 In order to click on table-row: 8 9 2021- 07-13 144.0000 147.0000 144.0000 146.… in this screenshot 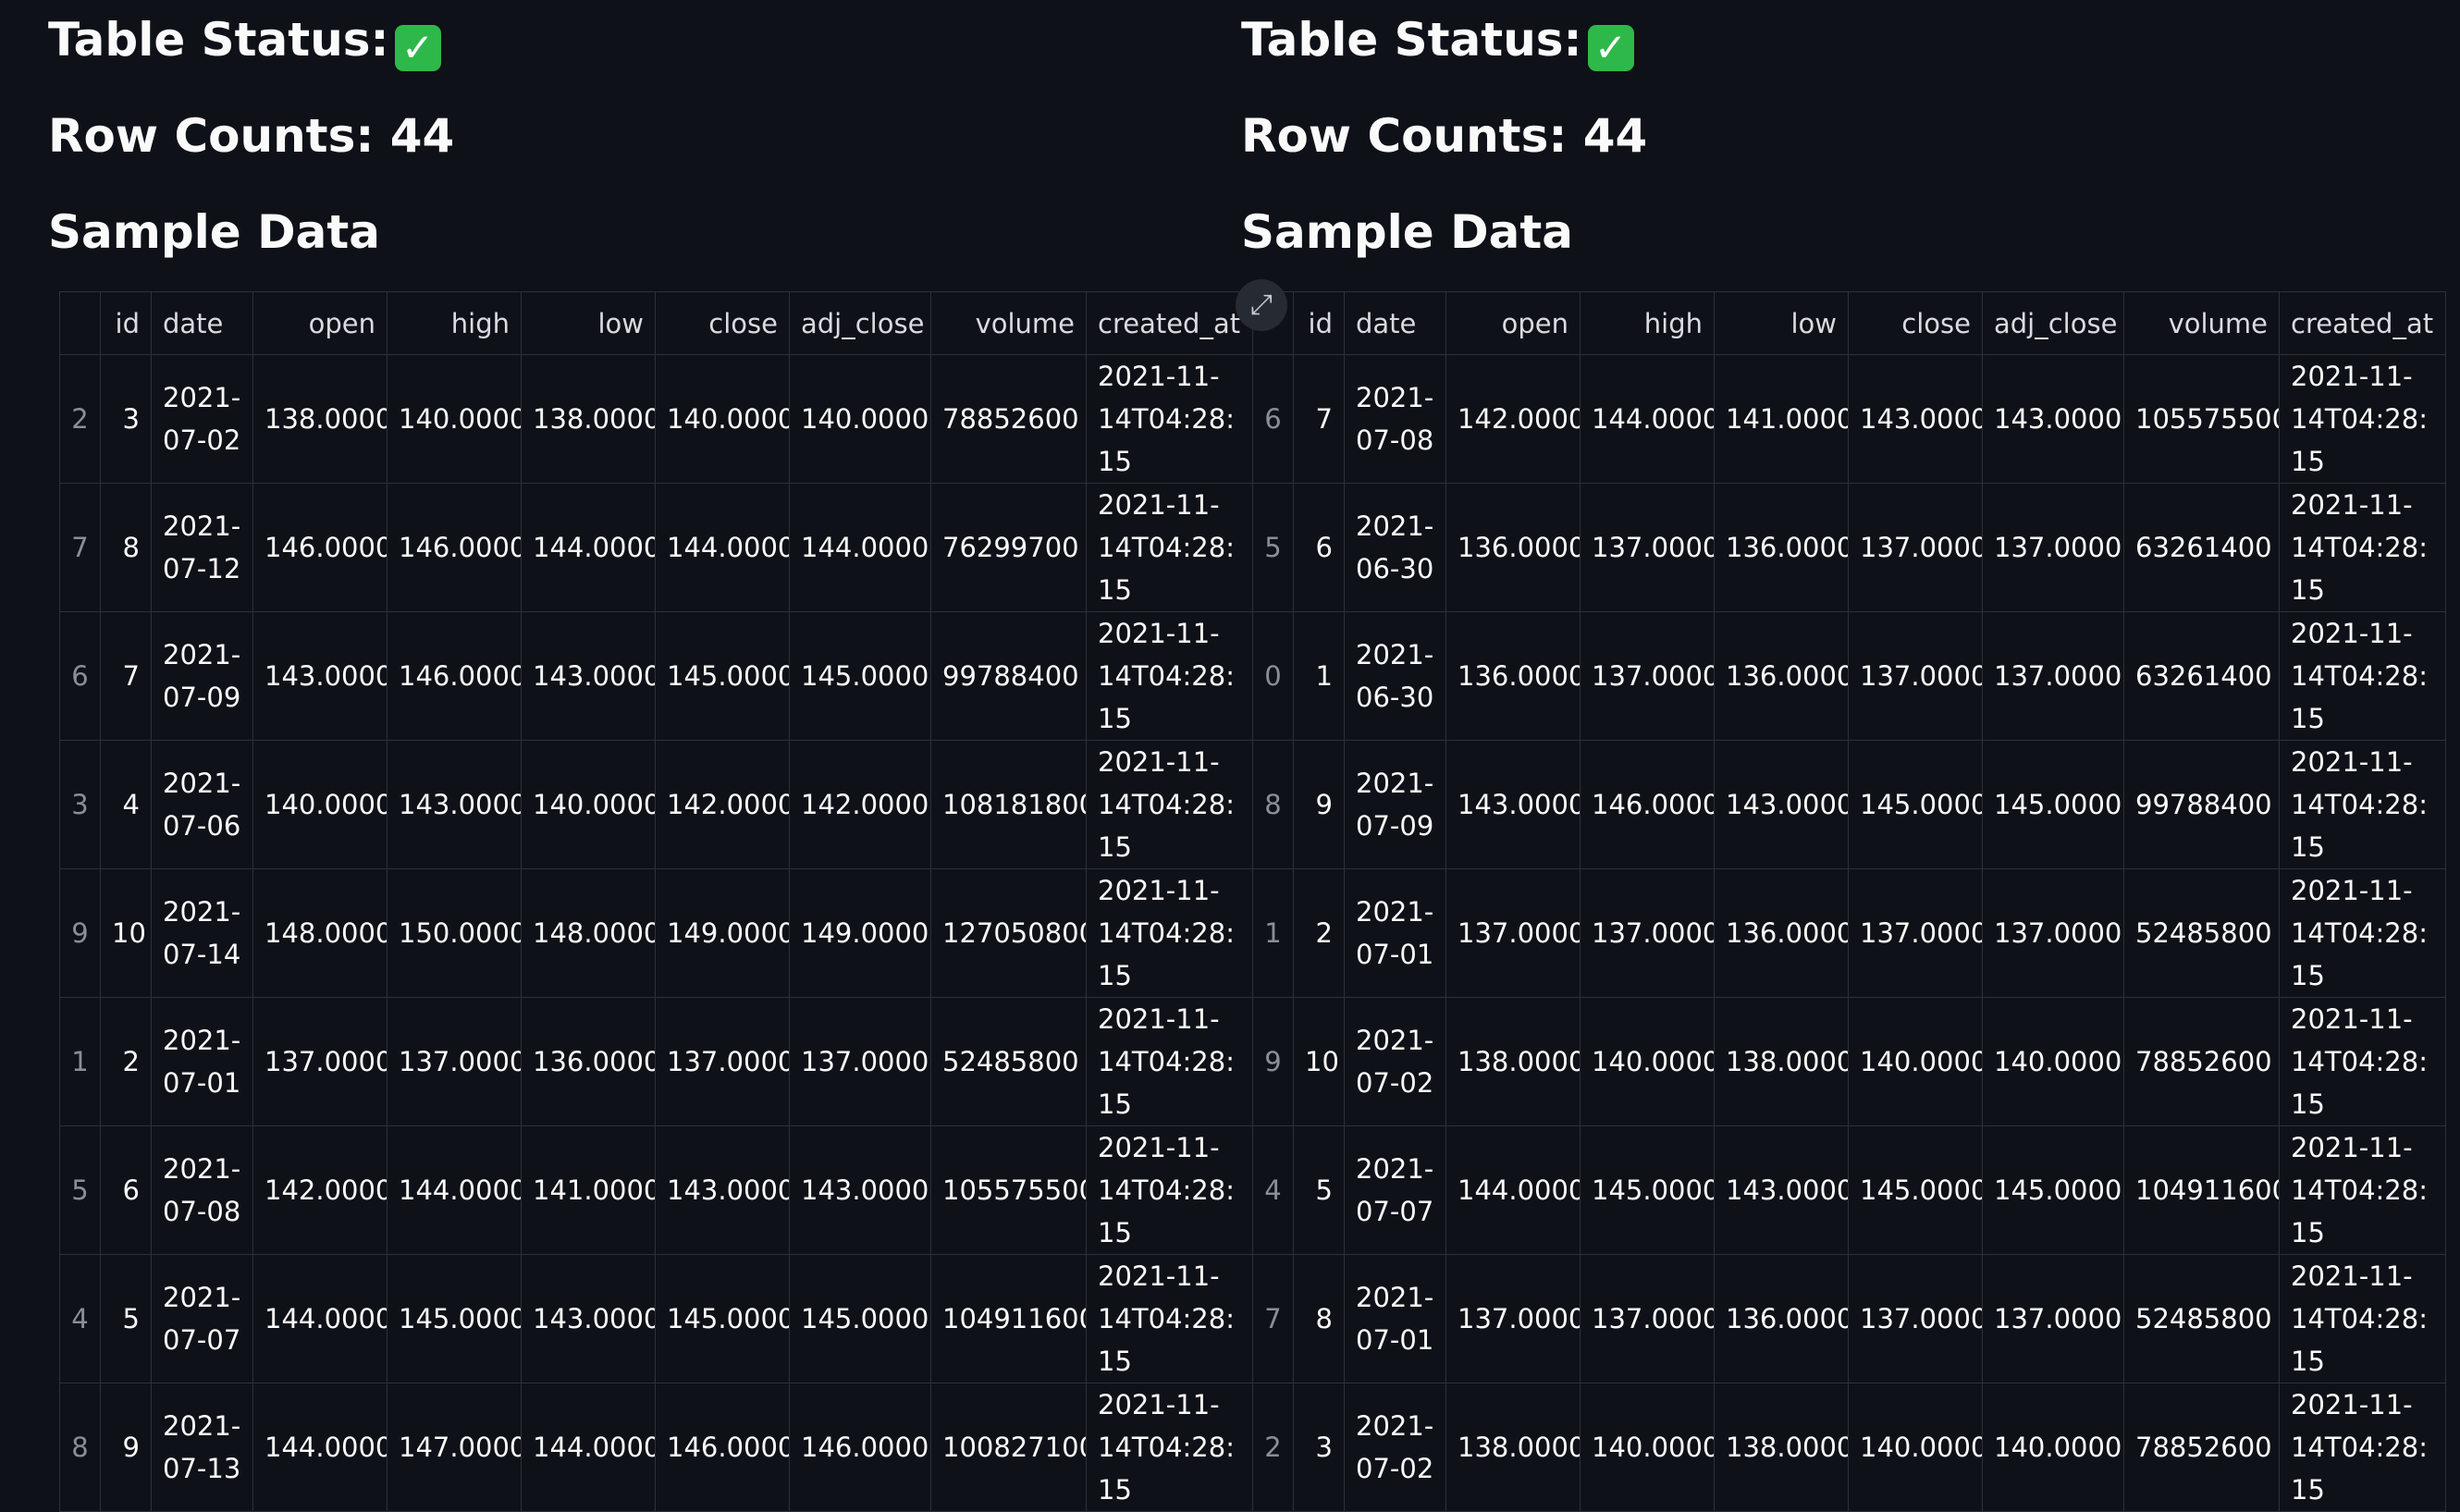, I will do `click(656, 1447)`.